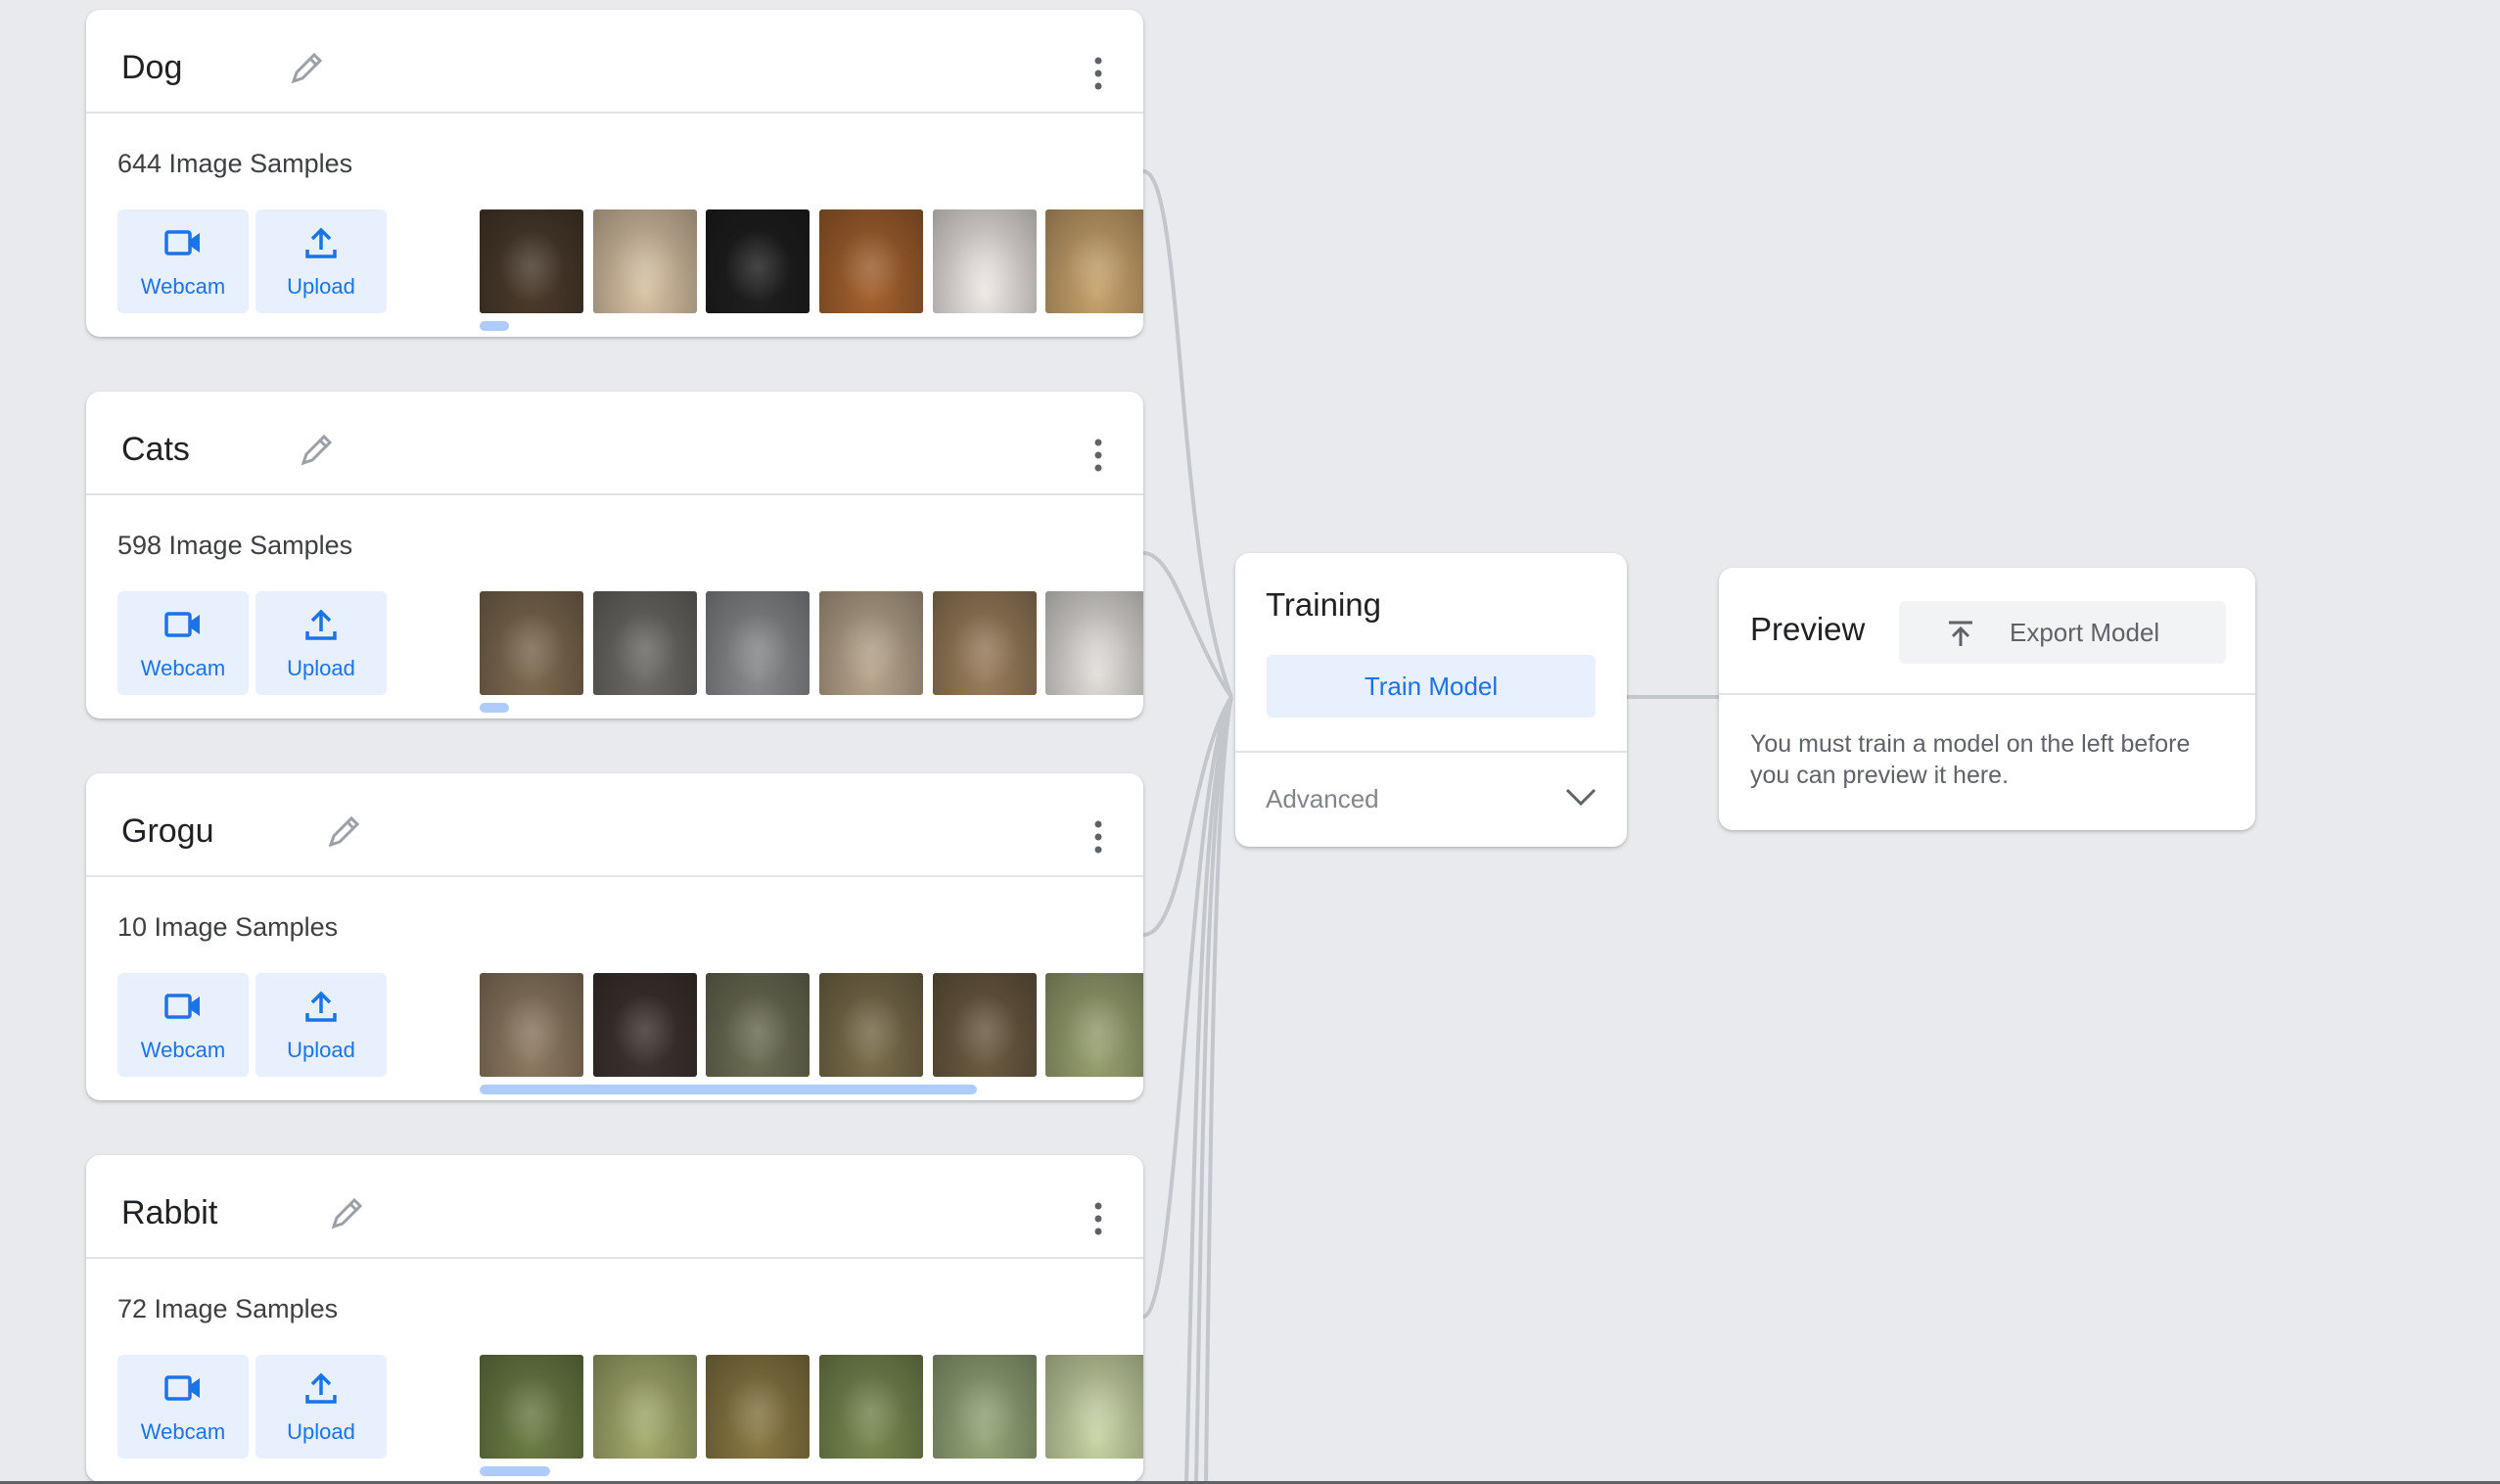 The width and height of the screenshot is (2500, 1484). What do you see at coordinates (1322, 798) in the screenshot?
I see `advanced-label: Advanced` at bounding box center [1322, 798].